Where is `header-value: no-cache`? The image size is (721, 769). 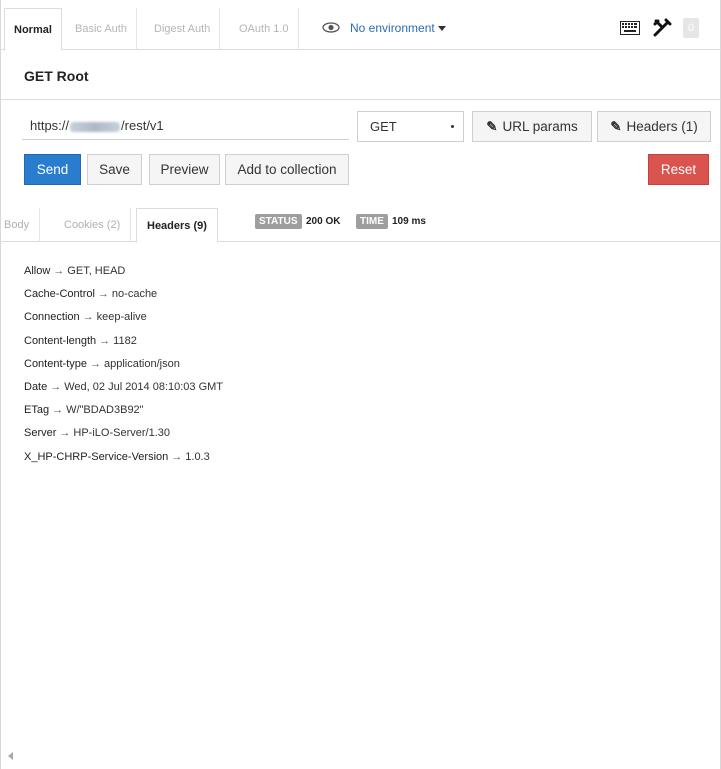 header-value: no-cache is located at coordinates (134, 294).